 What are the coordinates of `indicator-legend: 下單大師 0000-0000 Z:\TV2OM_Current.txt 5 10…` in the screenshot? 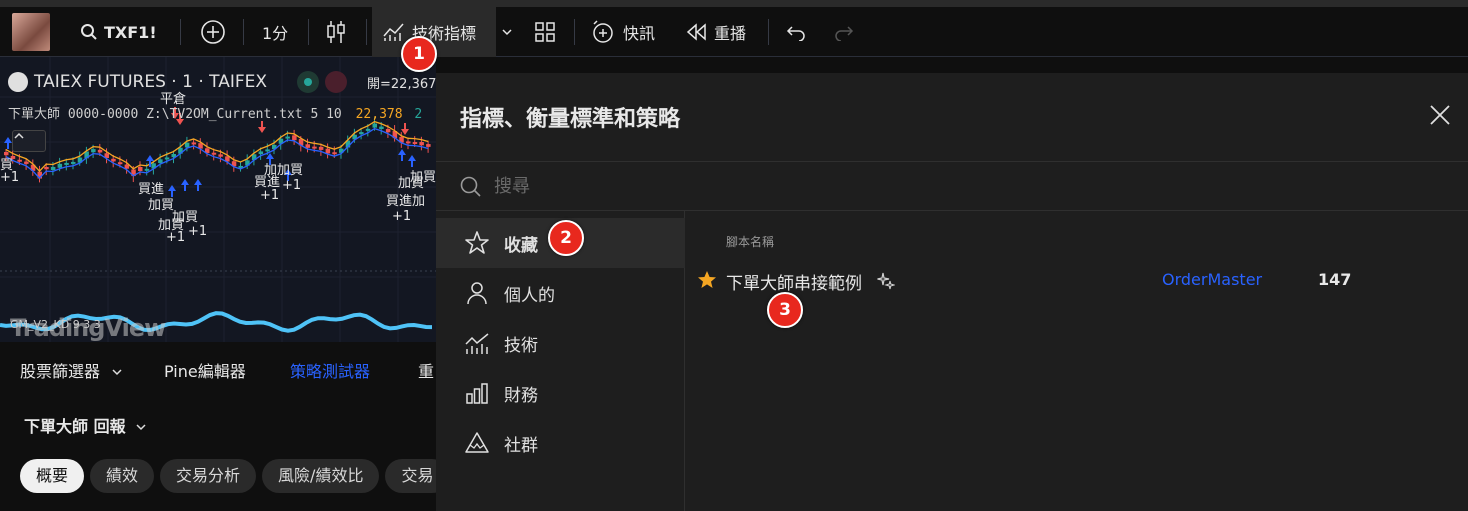 It's located at (215, 112).